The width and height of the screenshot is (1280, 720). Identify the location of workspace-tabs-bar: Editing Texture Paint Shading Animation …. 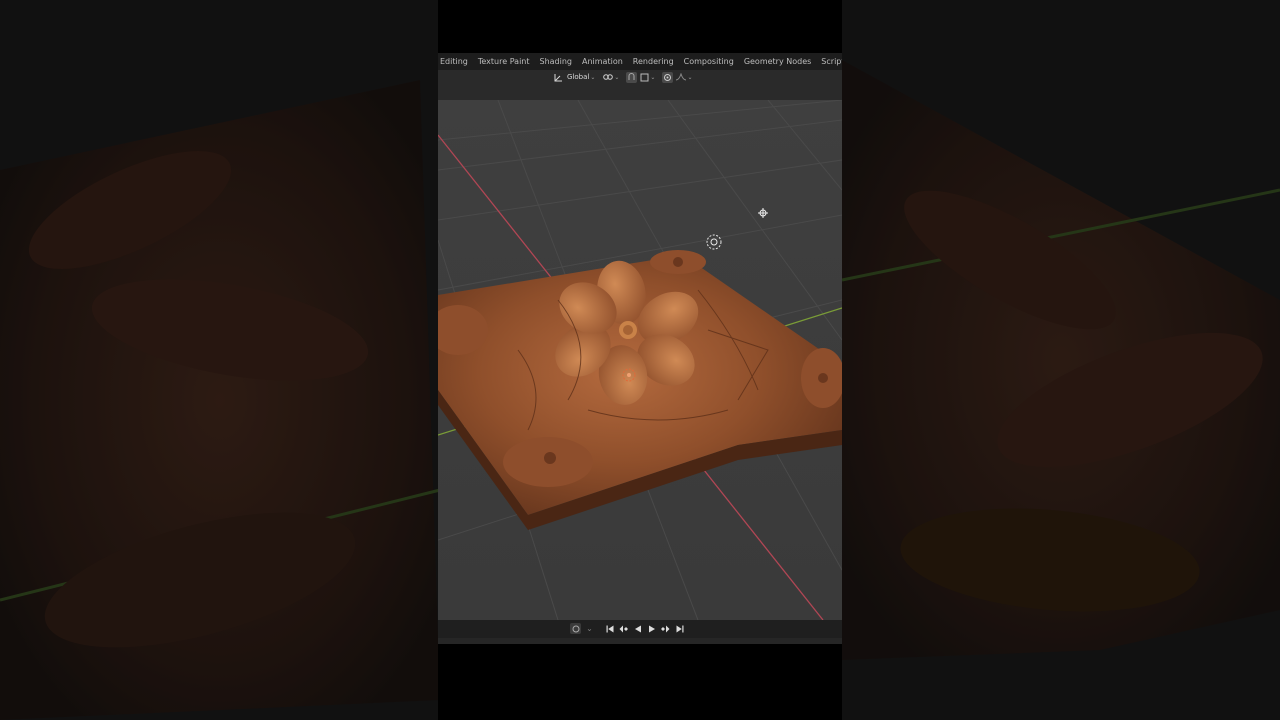
(640, 61).